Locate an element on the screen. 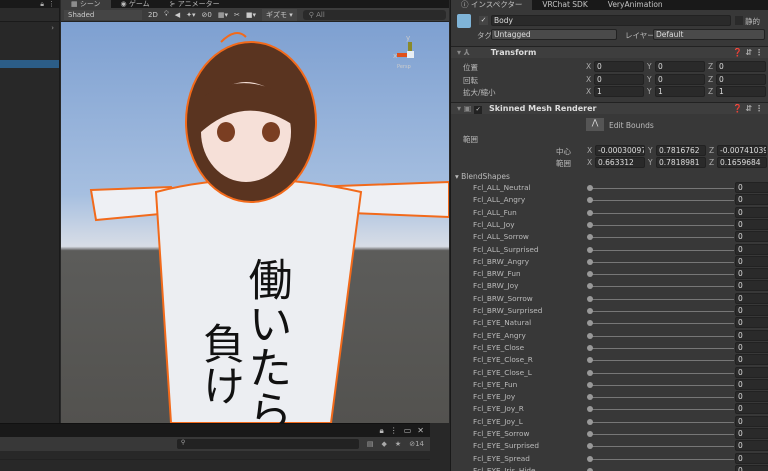 The width and height of the screenshot is (768, 471). tab-veryanimation: VeryAnimation is located at coordinates (635, 5).